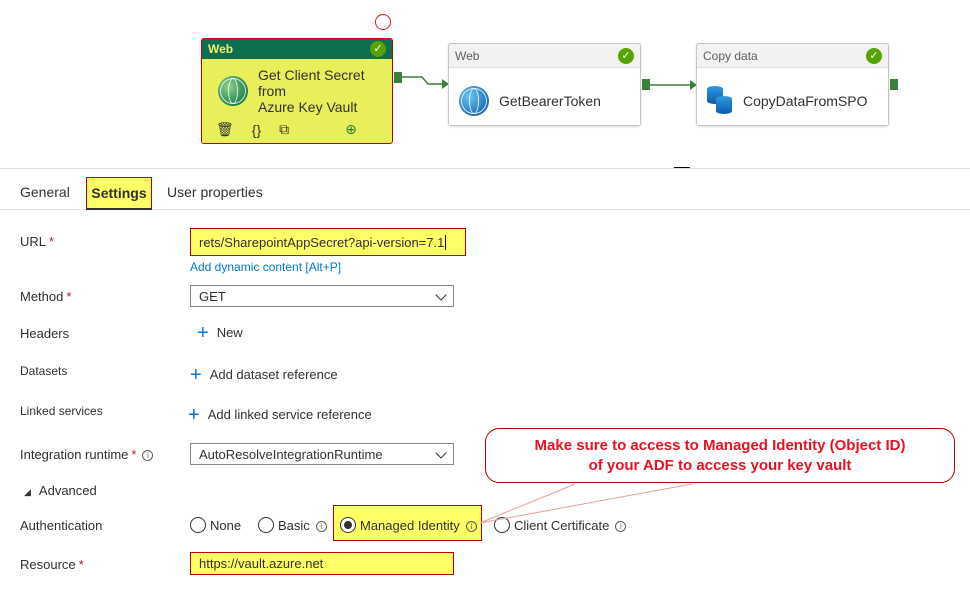  Describe the element at coordinates (322, 296) in the screenshot. I see `method-select: GET` at that location.